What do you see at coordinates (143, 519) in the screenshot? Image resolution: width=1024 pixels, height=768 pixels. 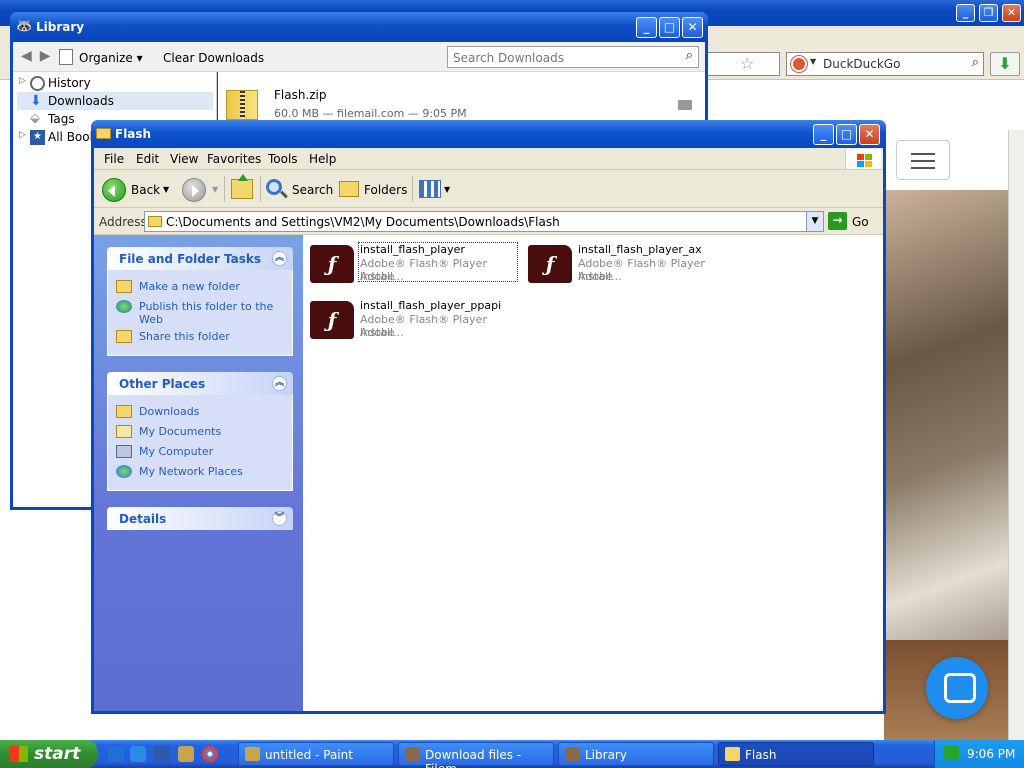 I see `details-title: Details` at bounding box center [143, 519].